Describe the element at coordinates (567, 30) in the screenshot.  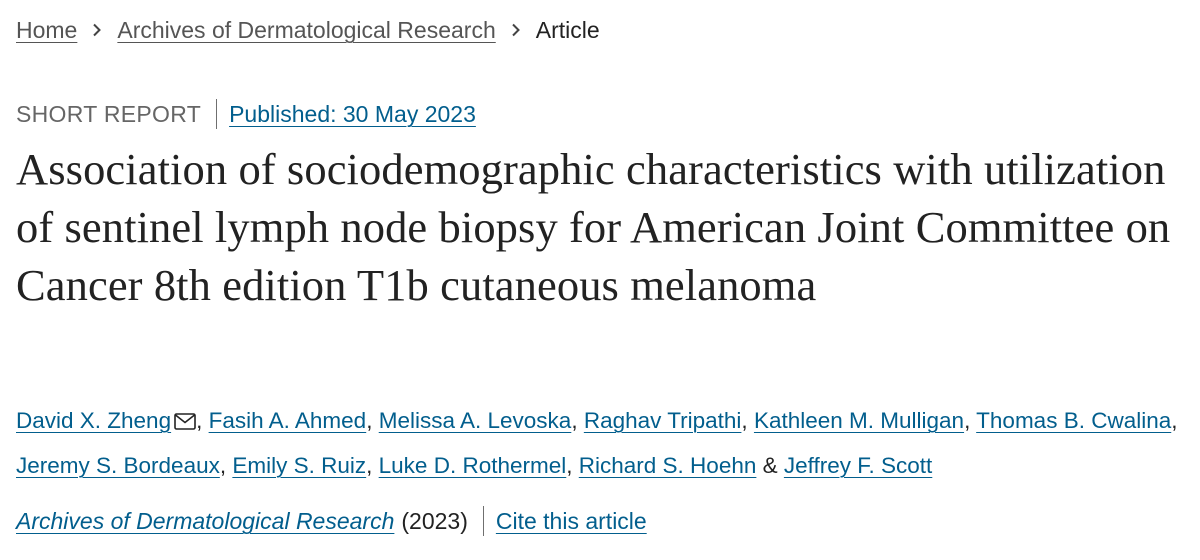
I see `breadcrumb-current: Article` at that location.